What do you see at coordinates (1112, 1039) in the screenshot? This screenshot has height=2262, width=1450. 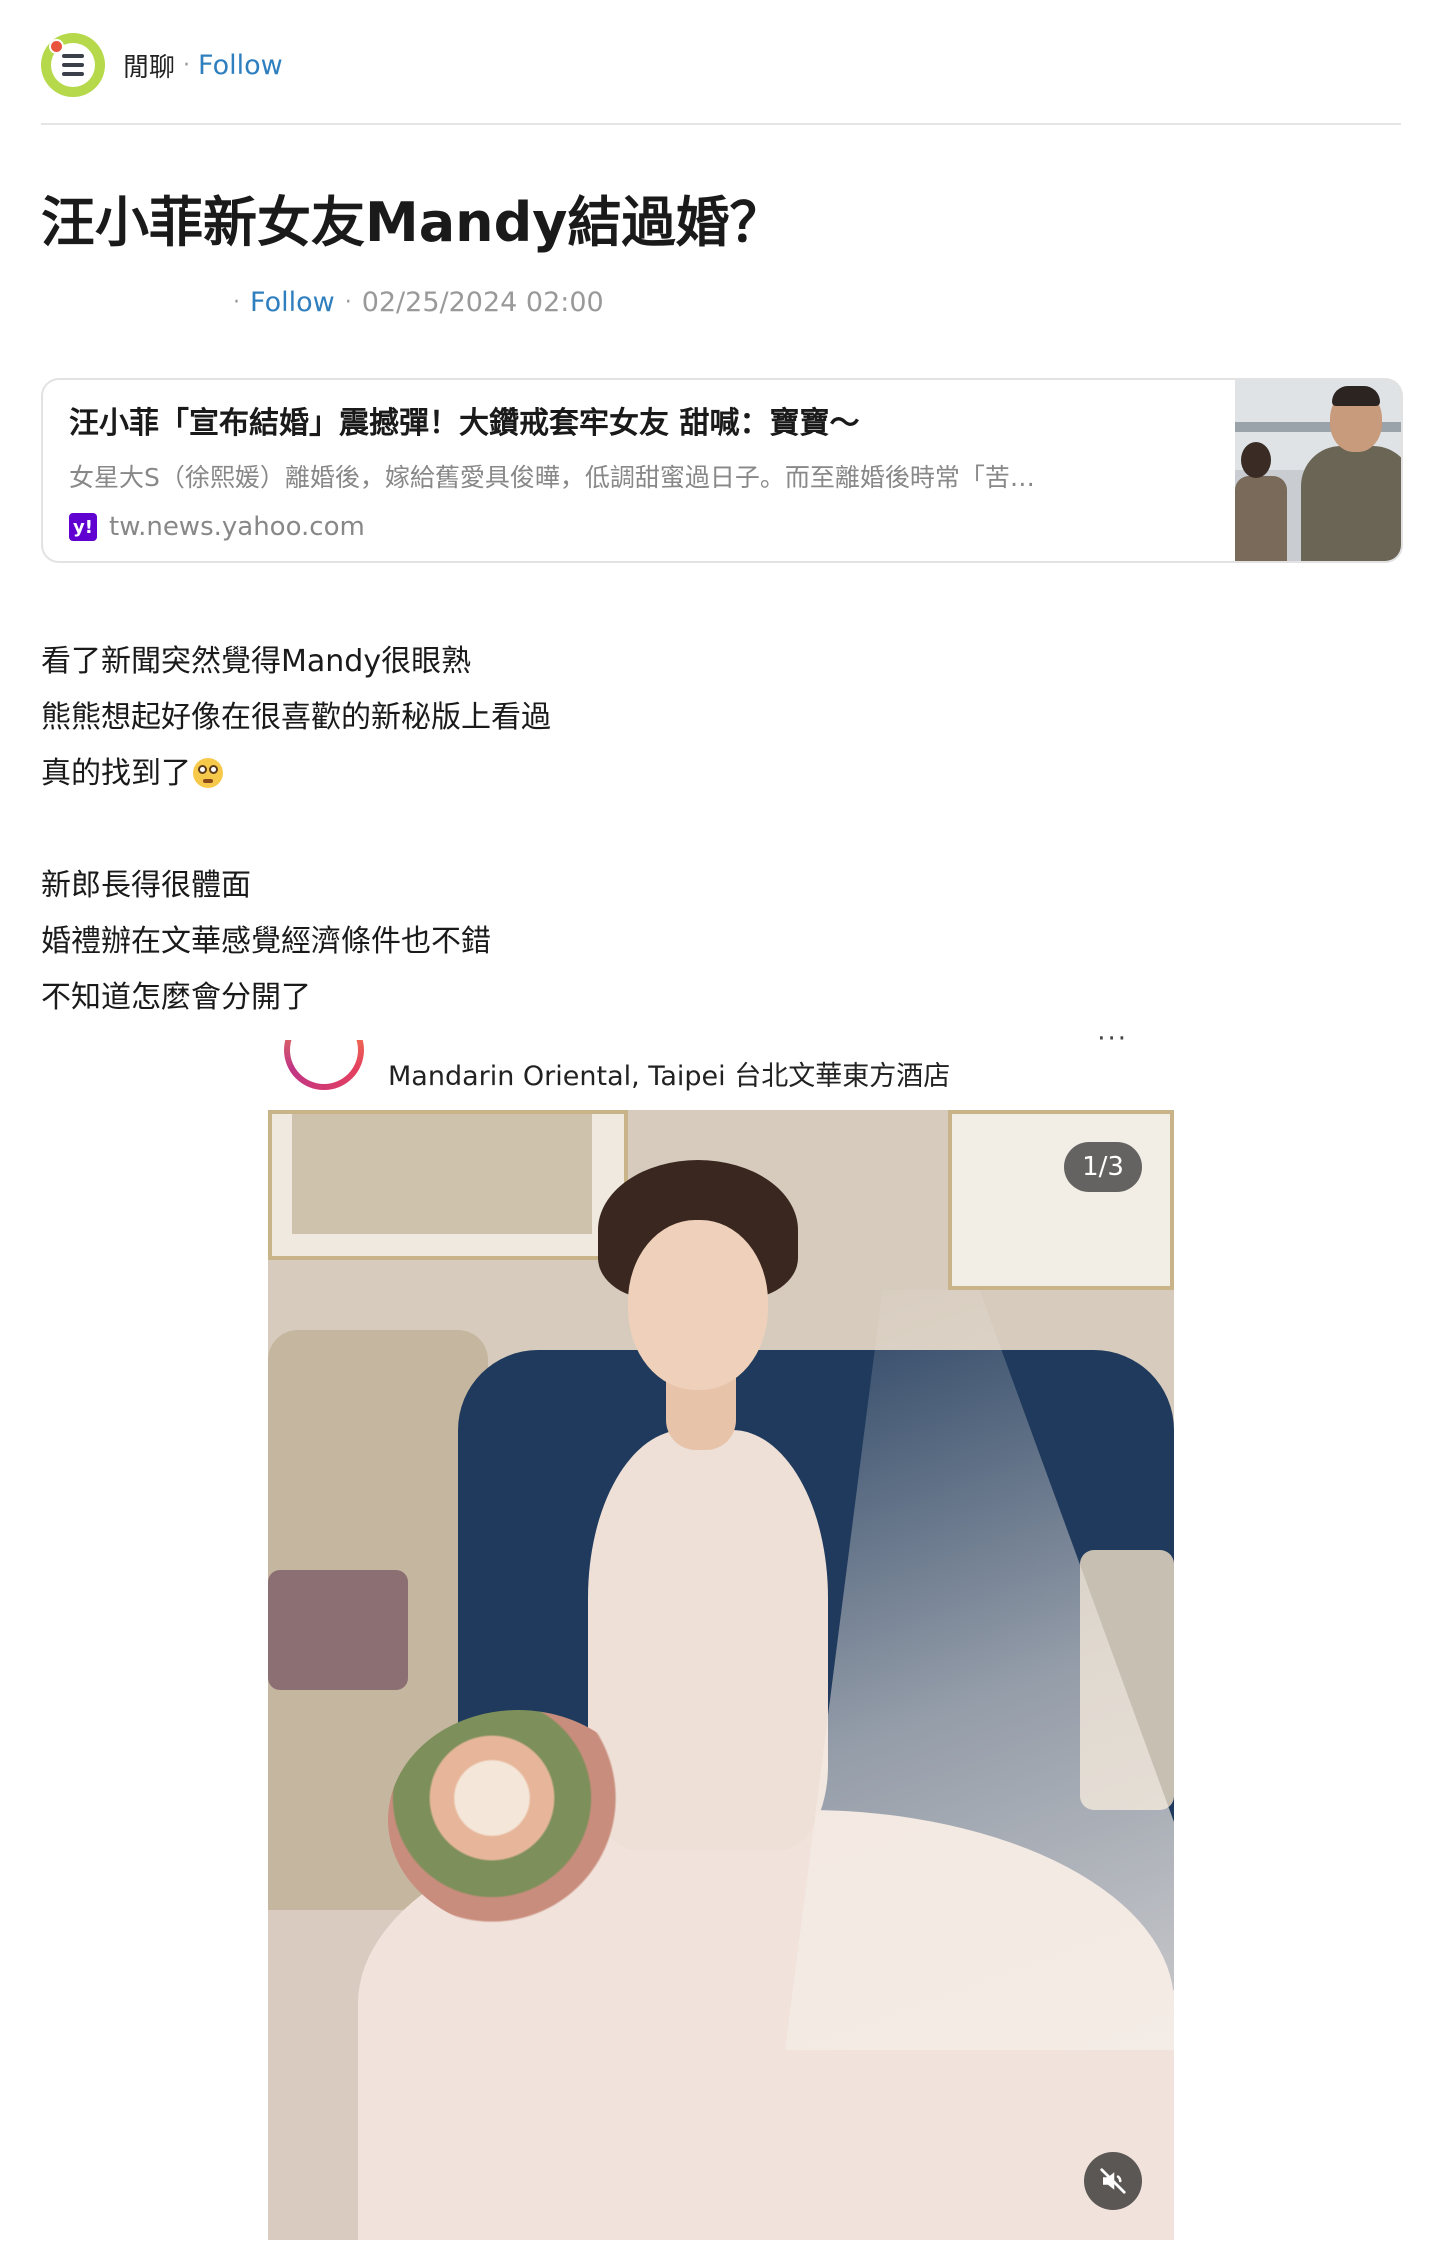 I see `more-options-icon: ···` at bounding box center [1112, 1039].